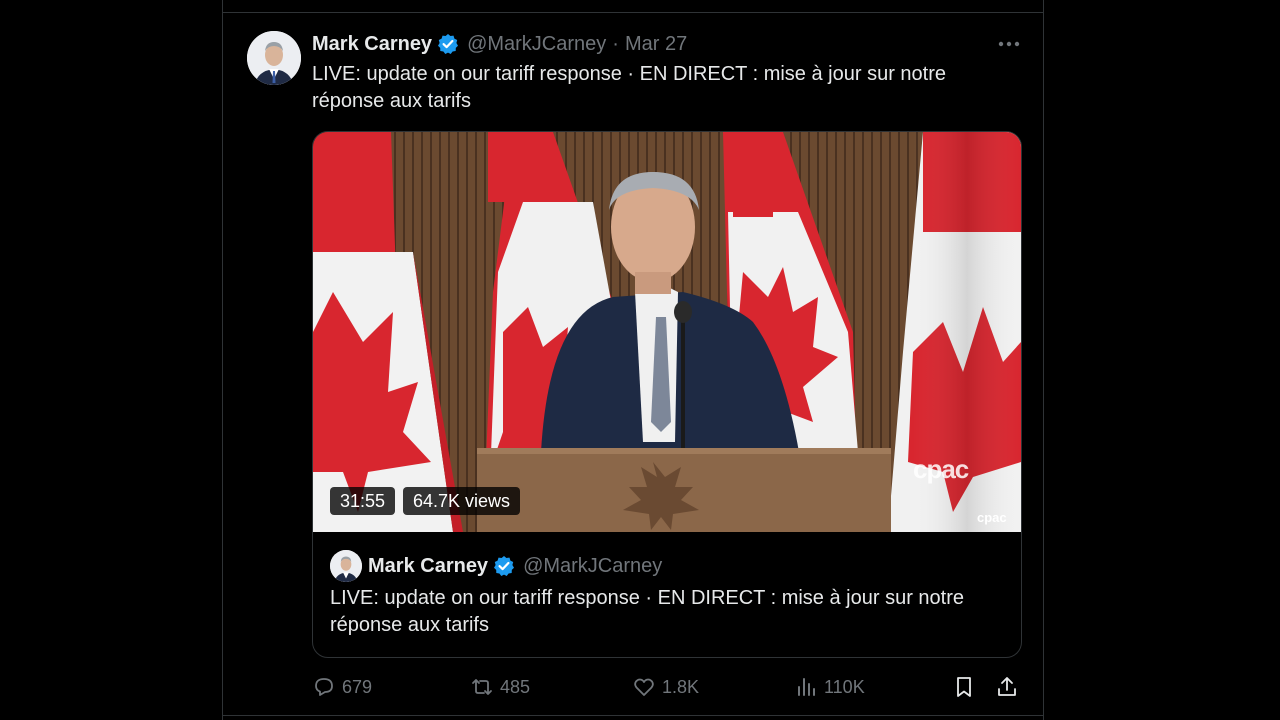 The height and width of the screenshot is (720, 1280). What do you see at coordinates (1007, 687) in the screenshot?
I see `share-icon` at bounding box center [1007, 687].